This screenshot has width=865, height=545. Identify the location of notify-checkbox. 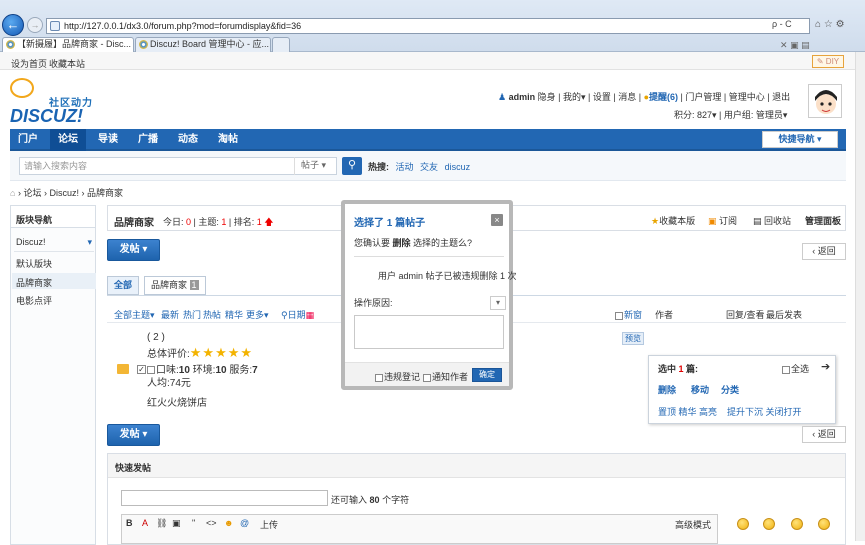
(427, 378).